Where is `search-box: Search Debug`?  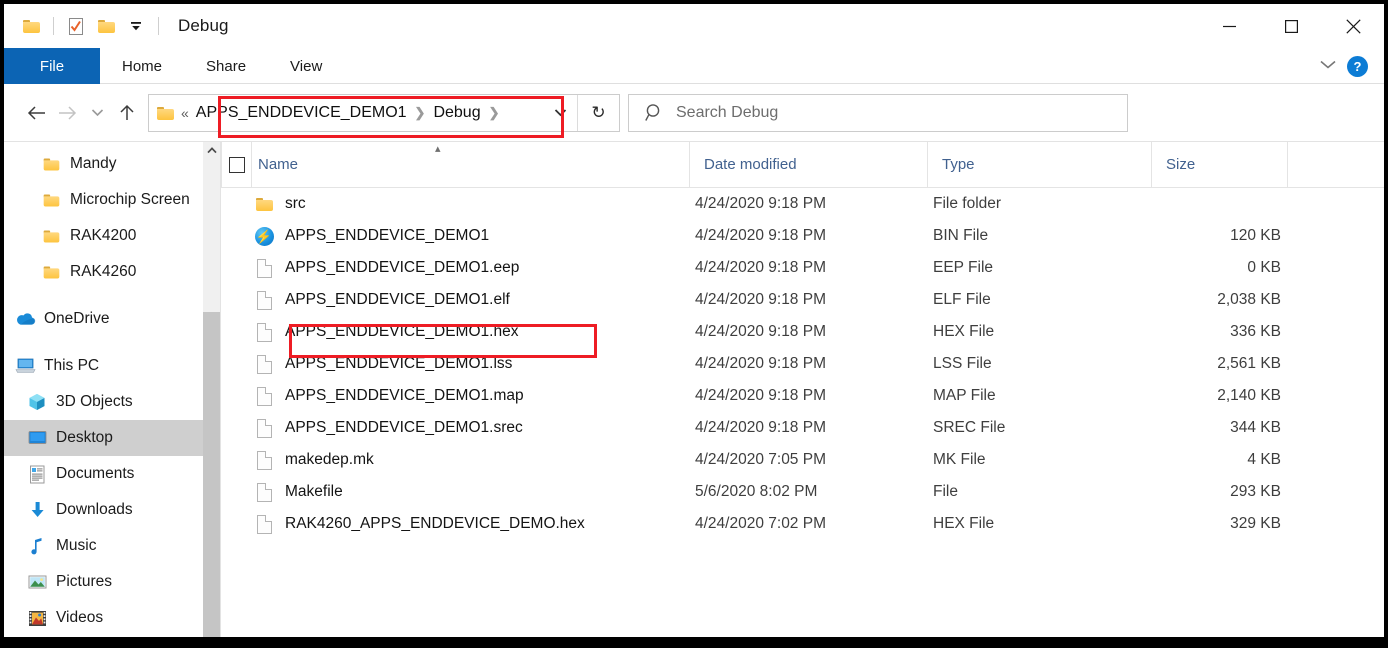 search-box: Search Debug is located at coordinates (878, 112).